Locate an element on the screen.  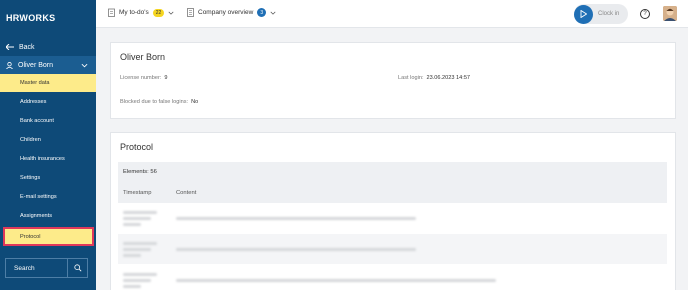
sidebar-item-settings: Settings is located at coordinates (48, 177).